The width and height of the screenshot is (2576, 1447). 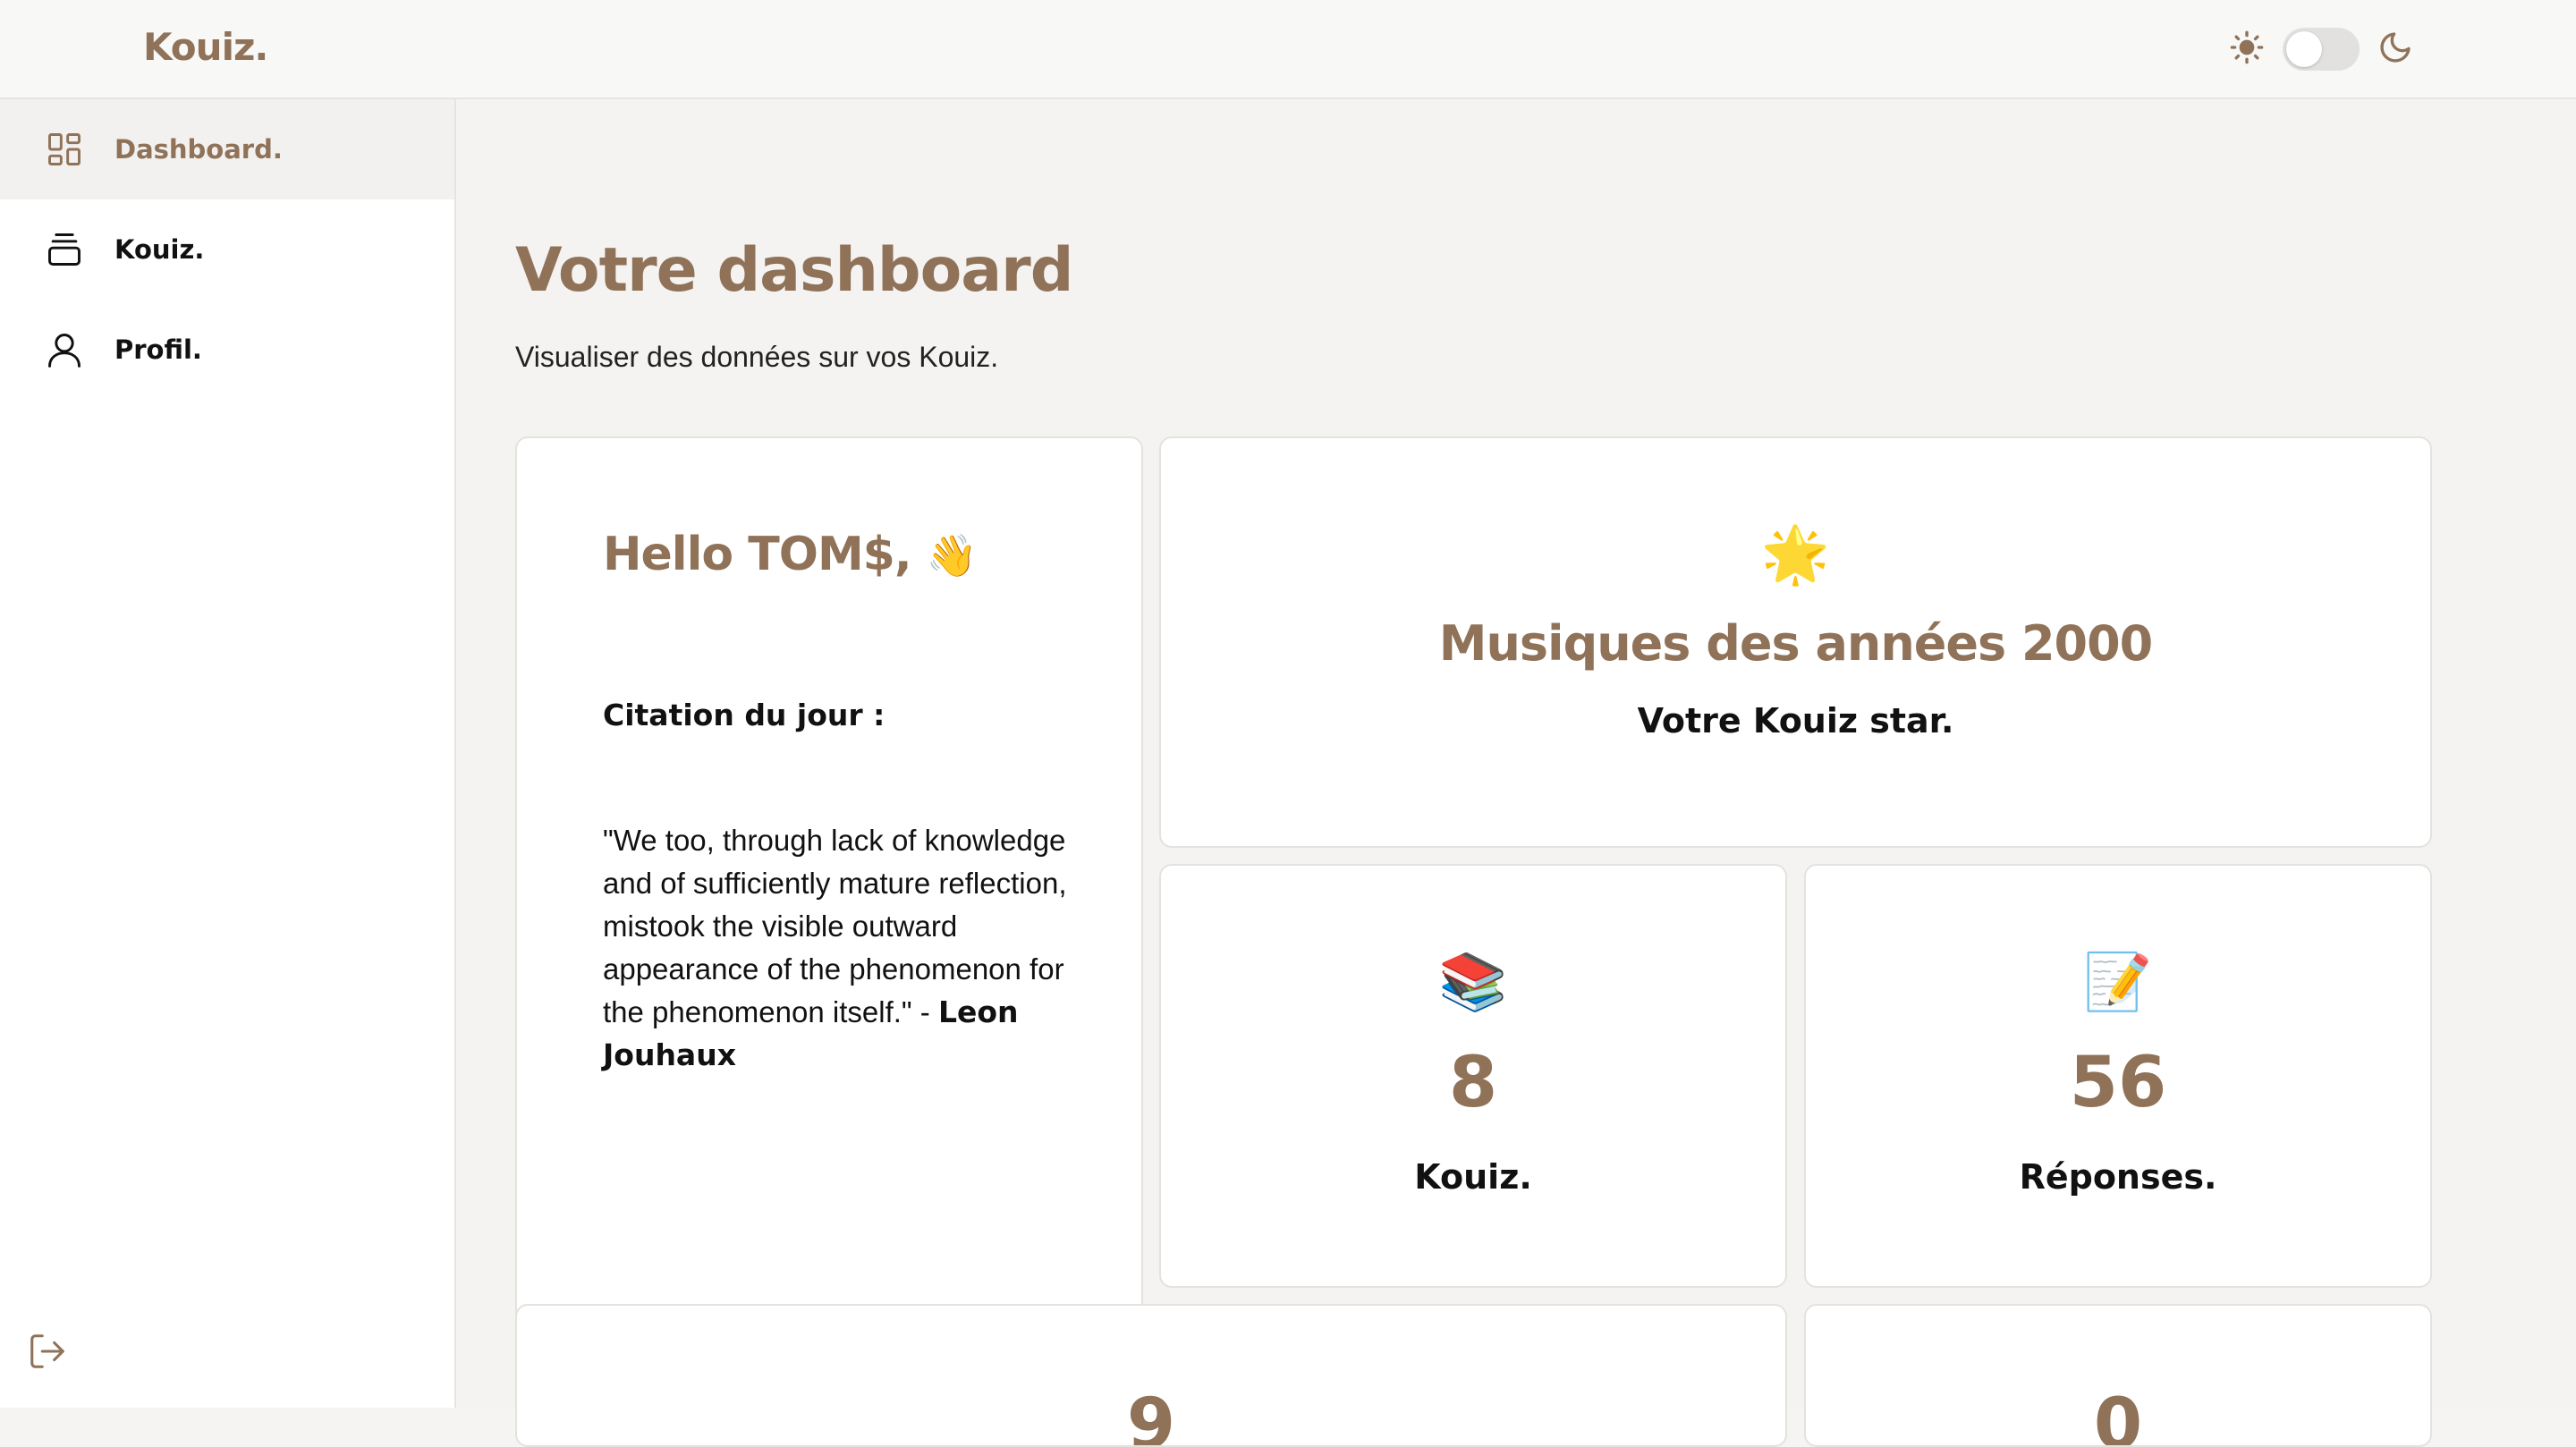 I want to click on sun-icon, so click(x=2247, y=50).